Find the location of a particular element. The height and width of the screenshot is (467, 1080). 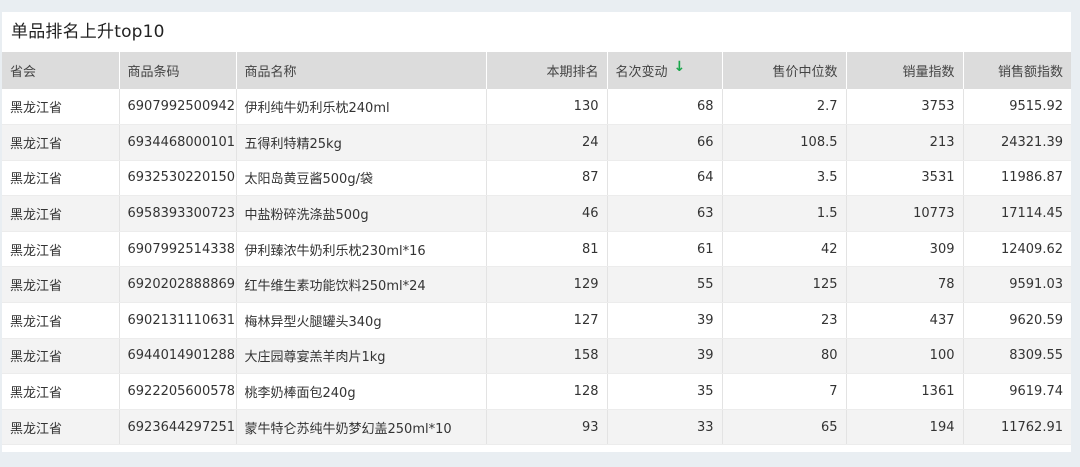

cell-change: 55 is located at coordinates (664, 285).